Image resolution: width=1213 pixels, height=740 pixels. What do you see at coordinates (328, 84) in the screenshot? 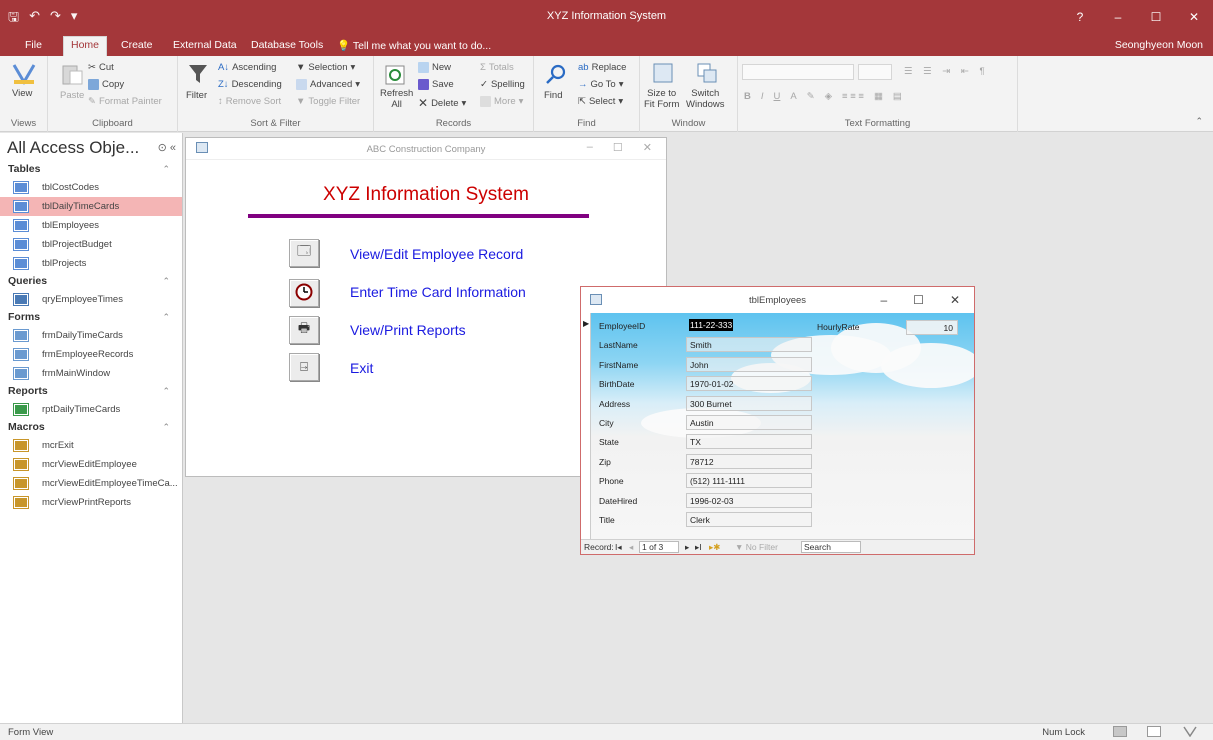
I see `advanced-button: Advanced ▾` at bounding box center [328, 84].